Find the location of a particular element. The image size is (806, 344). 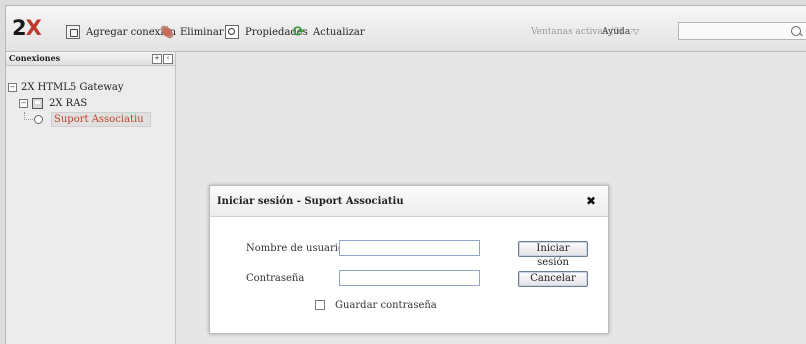

refresh-button: ⟳ Actualizar is located at coordinates (329, 32).